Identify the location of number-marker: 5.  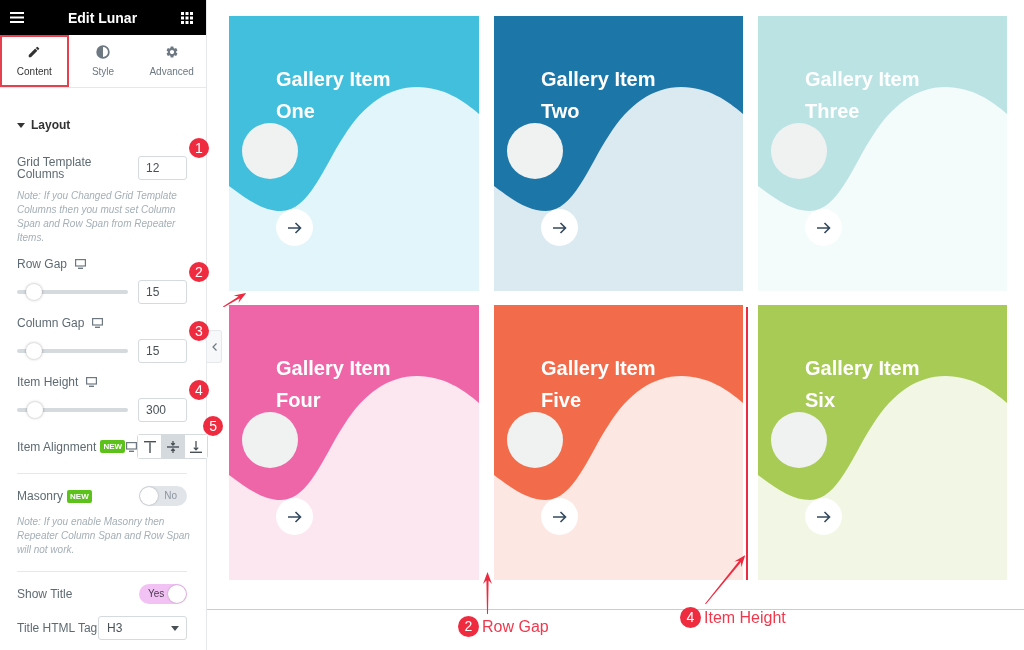
(213, 426).